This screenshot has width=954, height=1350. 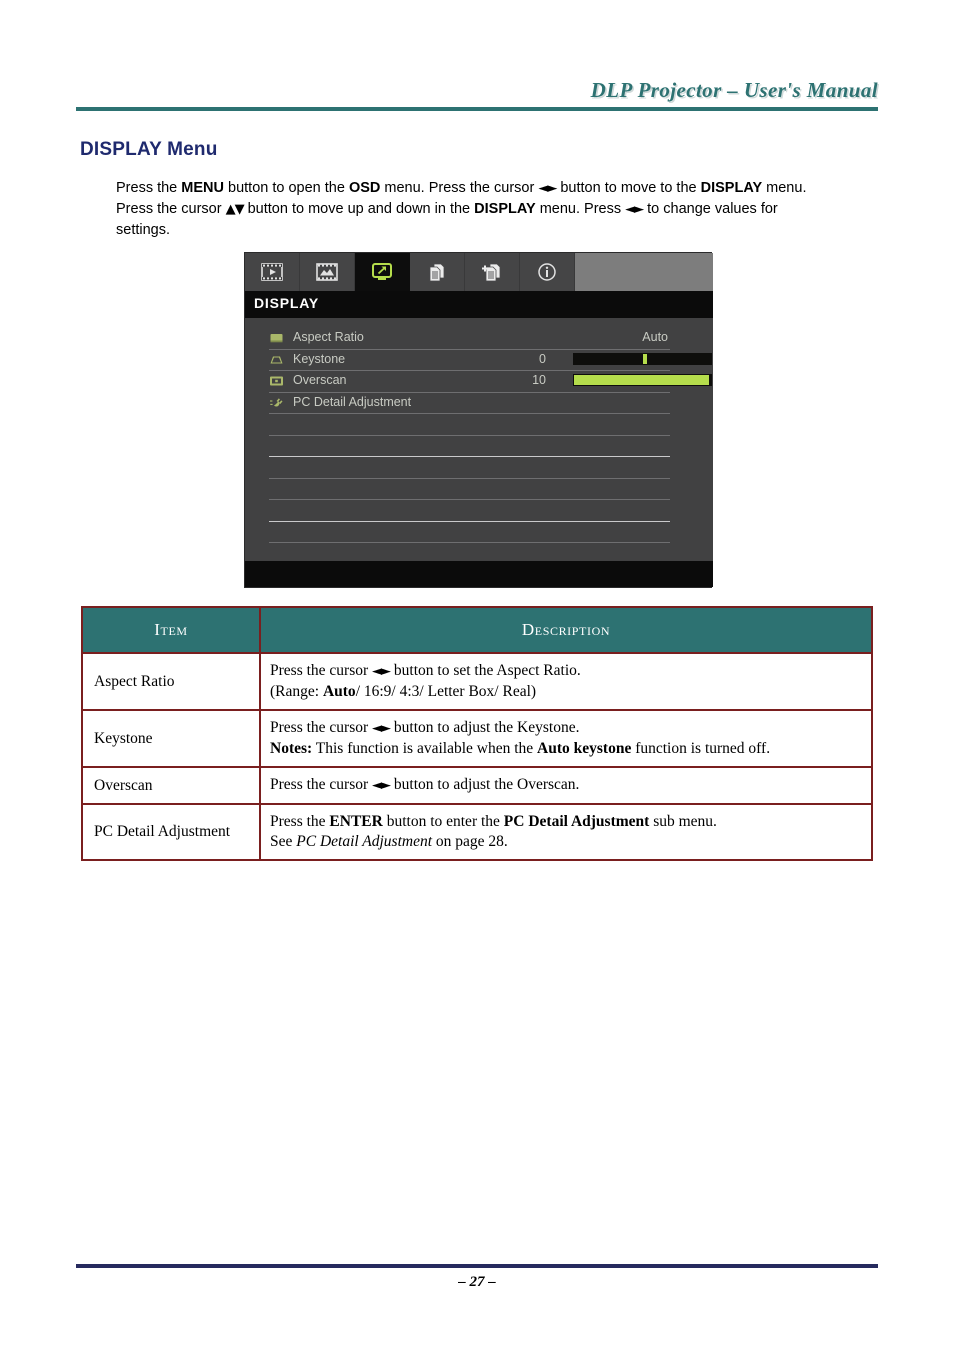 What do you see at coordinates (356, 821) in the screenshot?
I see `emphasis-text: ENTER` at bounding box center [356, 821].